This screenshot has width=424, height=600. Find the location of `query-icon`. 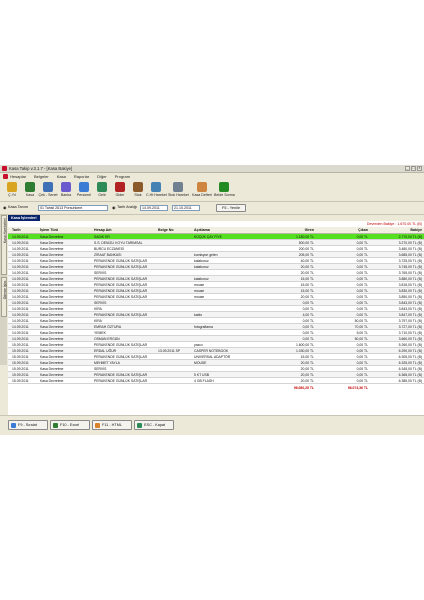

query-icon is located at coordinates (224, 187).